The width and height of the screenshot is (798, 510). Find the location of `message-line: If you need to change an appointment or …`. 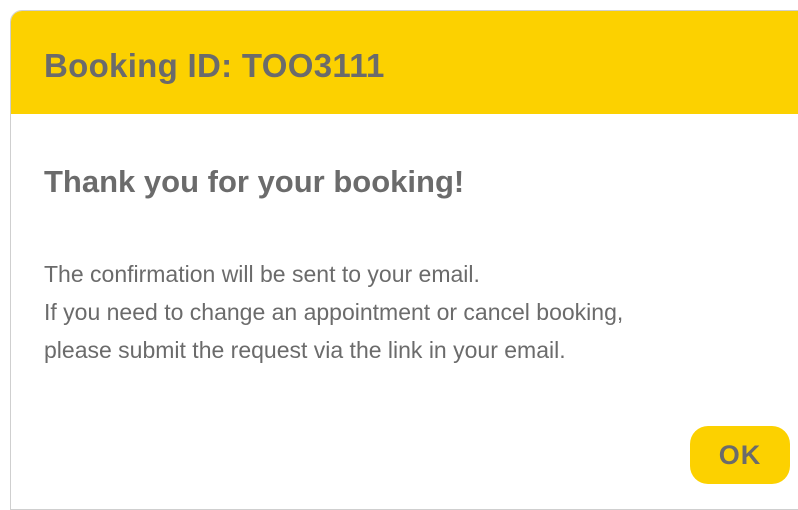

message-line: If you need to change an appointment or … is located at coordinates (334, 312).